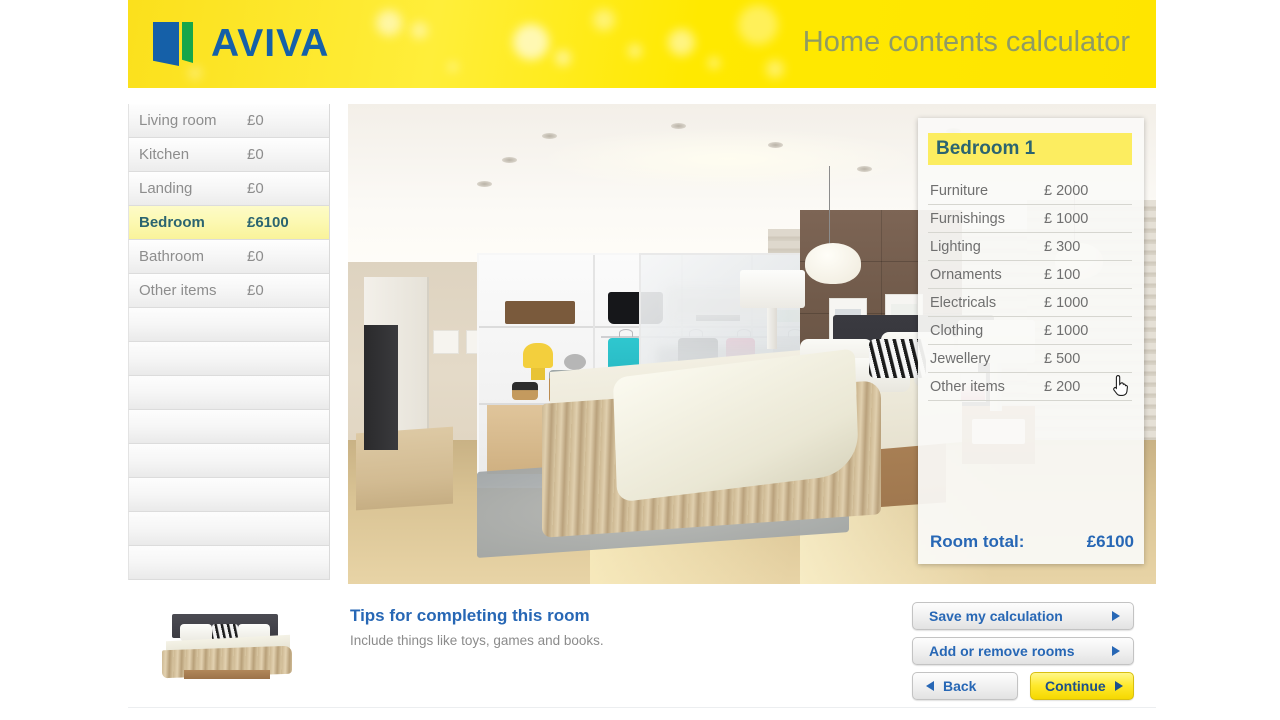 The width and height of the screenshot is (1280, 720). I want to click on aviva-logo: AVIVA, so click(241, 44).